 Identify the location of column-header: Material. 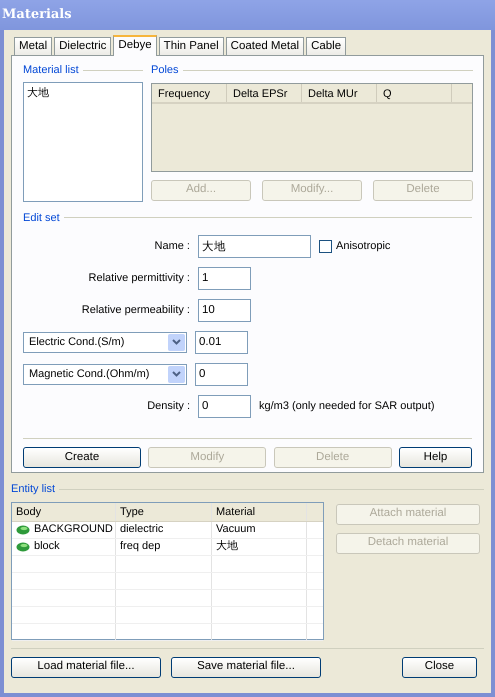
(259, 511).